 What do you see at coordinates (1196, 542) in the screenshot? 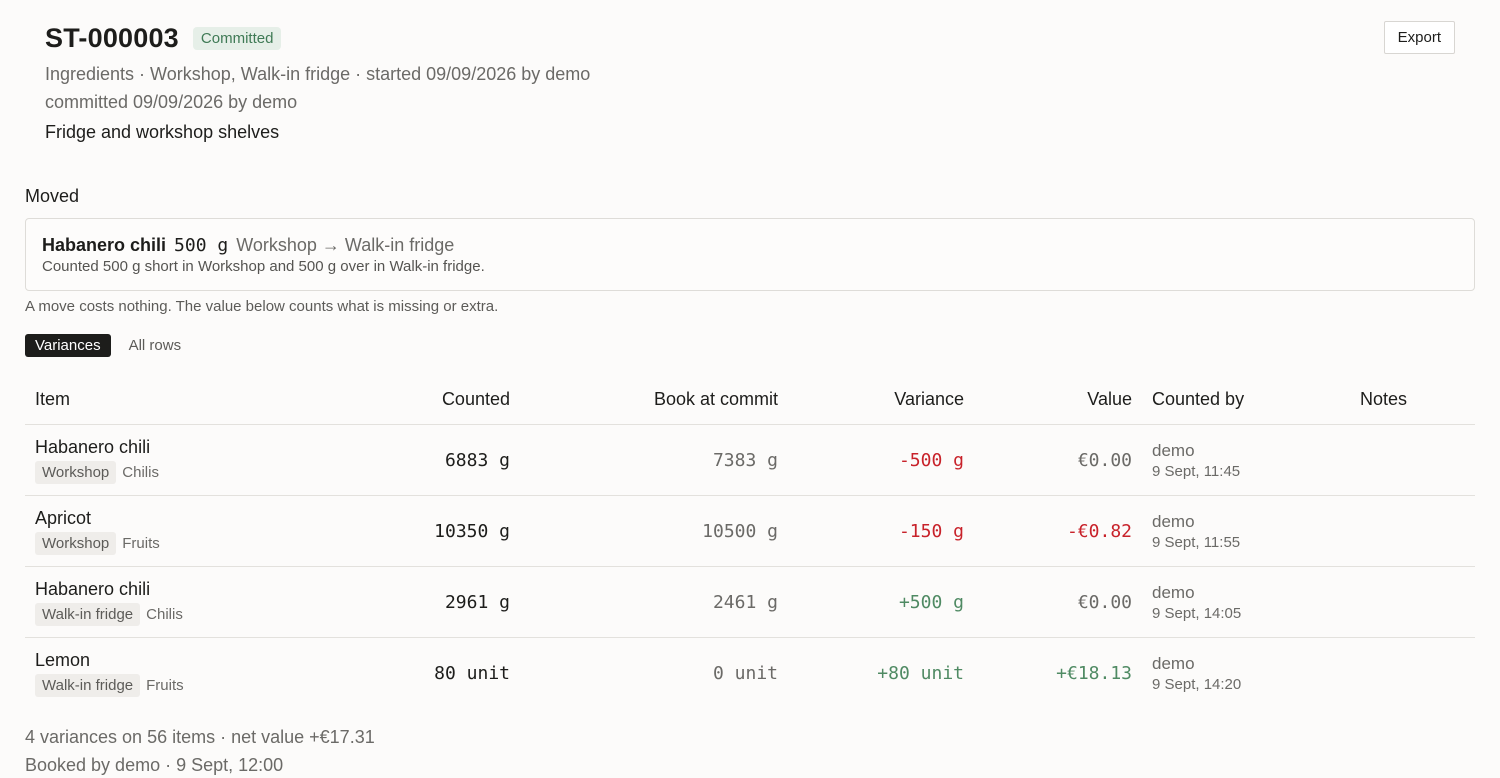
I see `row-time: 9 Sept, 11:55` at bounding box center [1196, 542].